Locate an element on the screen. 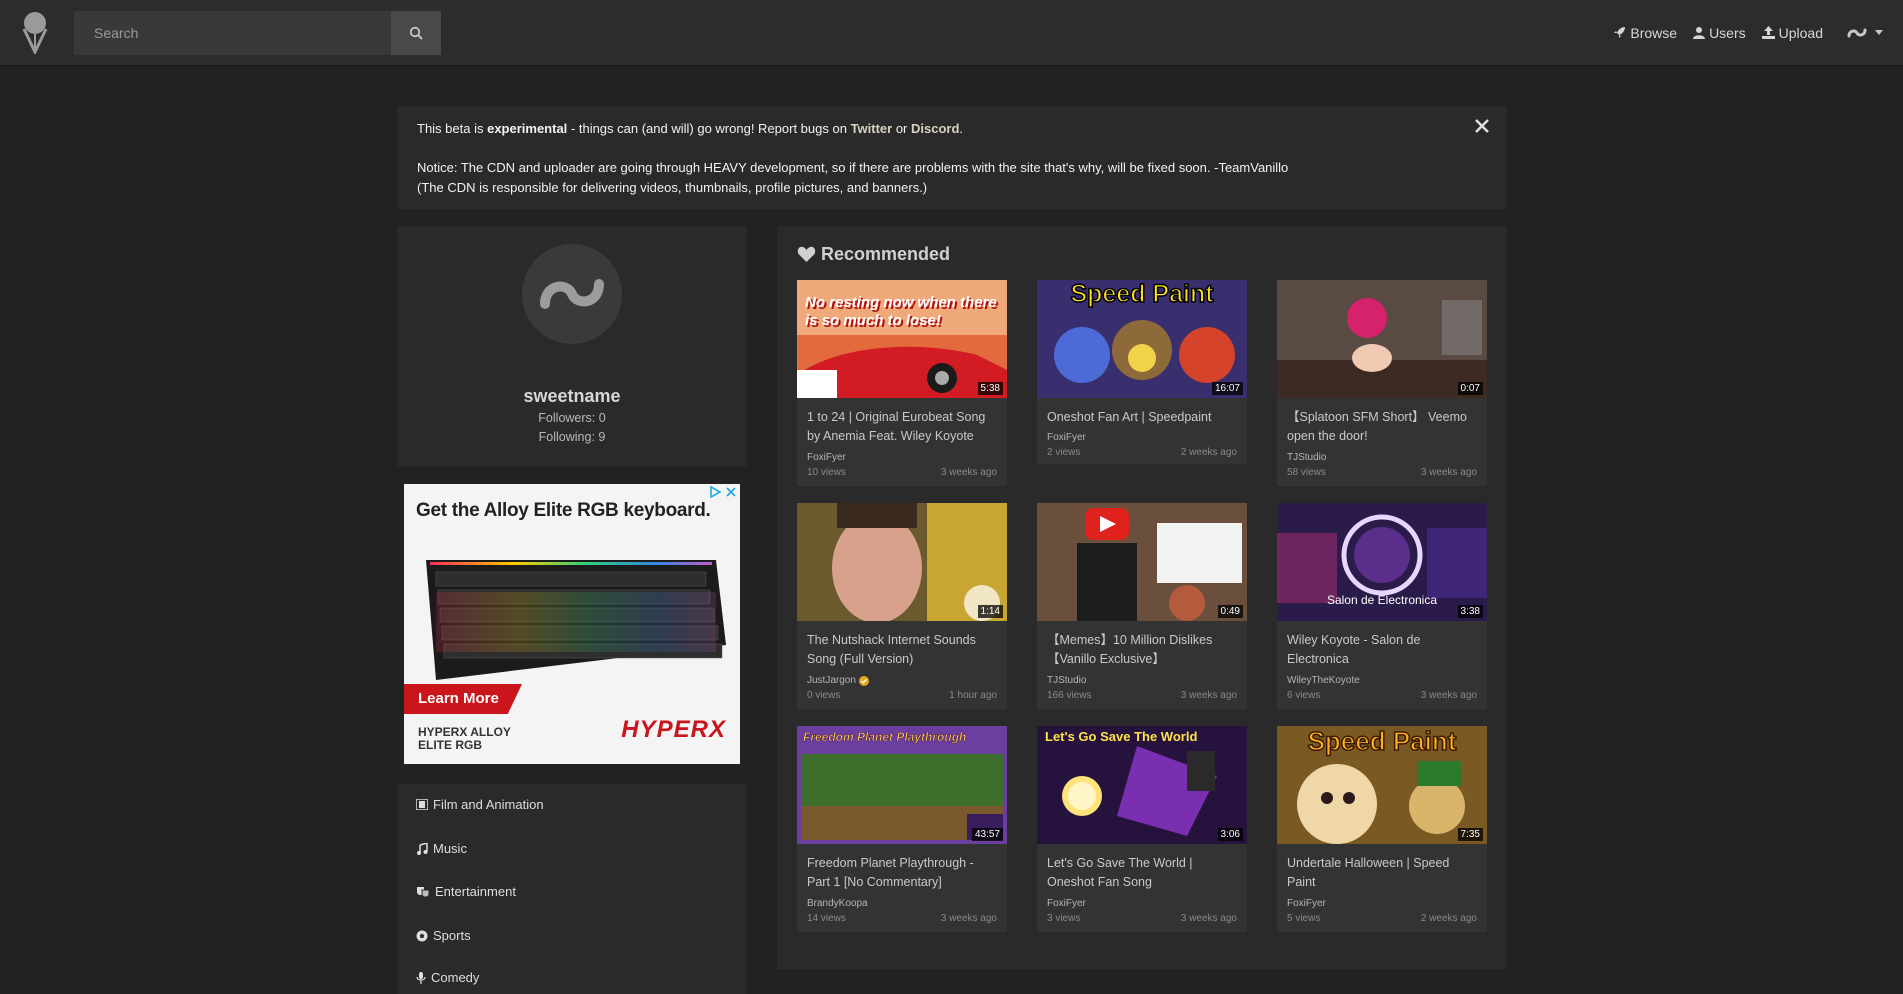  music-icon is located at coordinates (422, 848).